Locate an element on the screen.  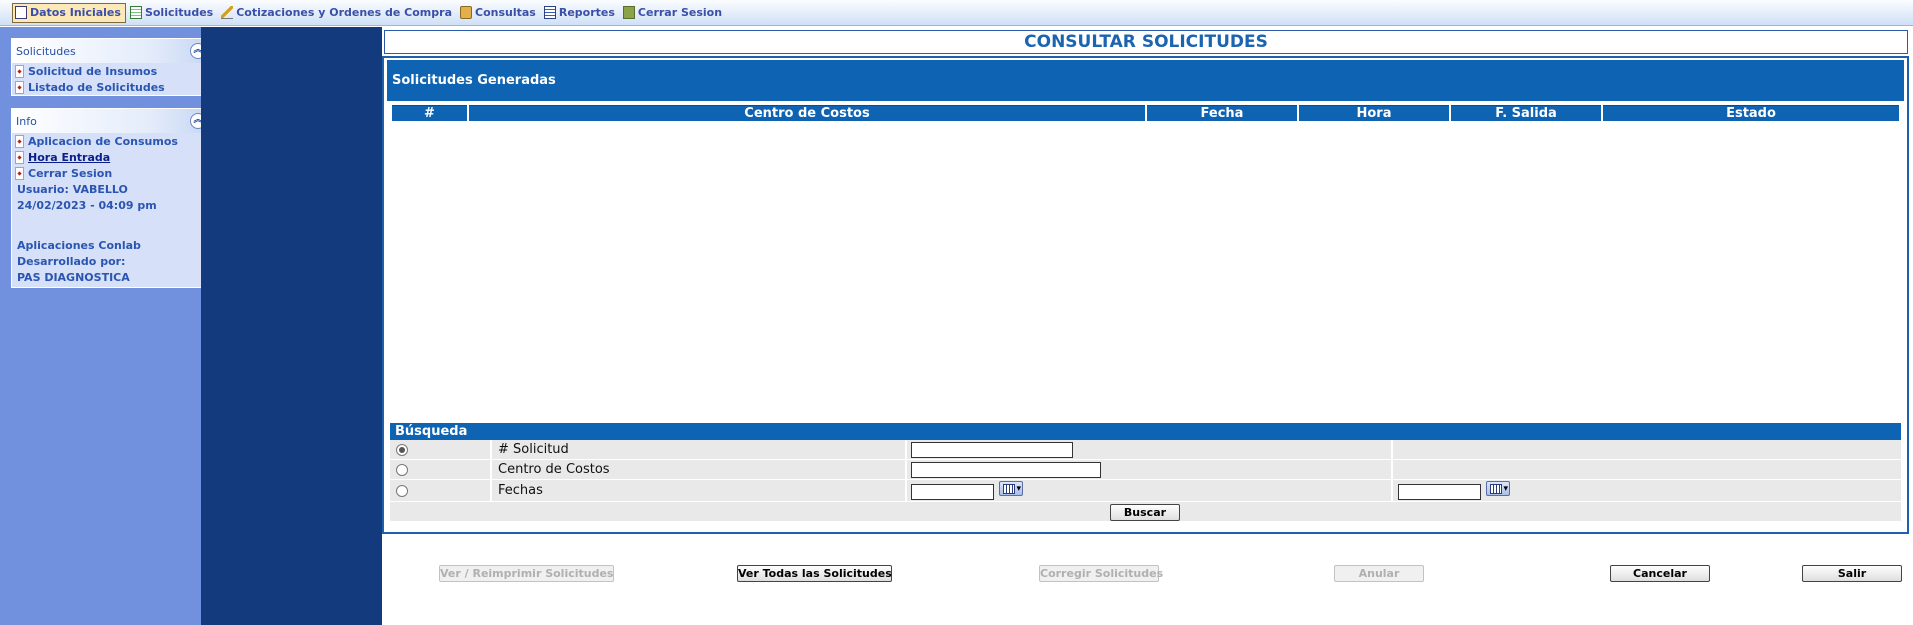
search-row-fechas: Fechas is located at coordinates (1145, 491).